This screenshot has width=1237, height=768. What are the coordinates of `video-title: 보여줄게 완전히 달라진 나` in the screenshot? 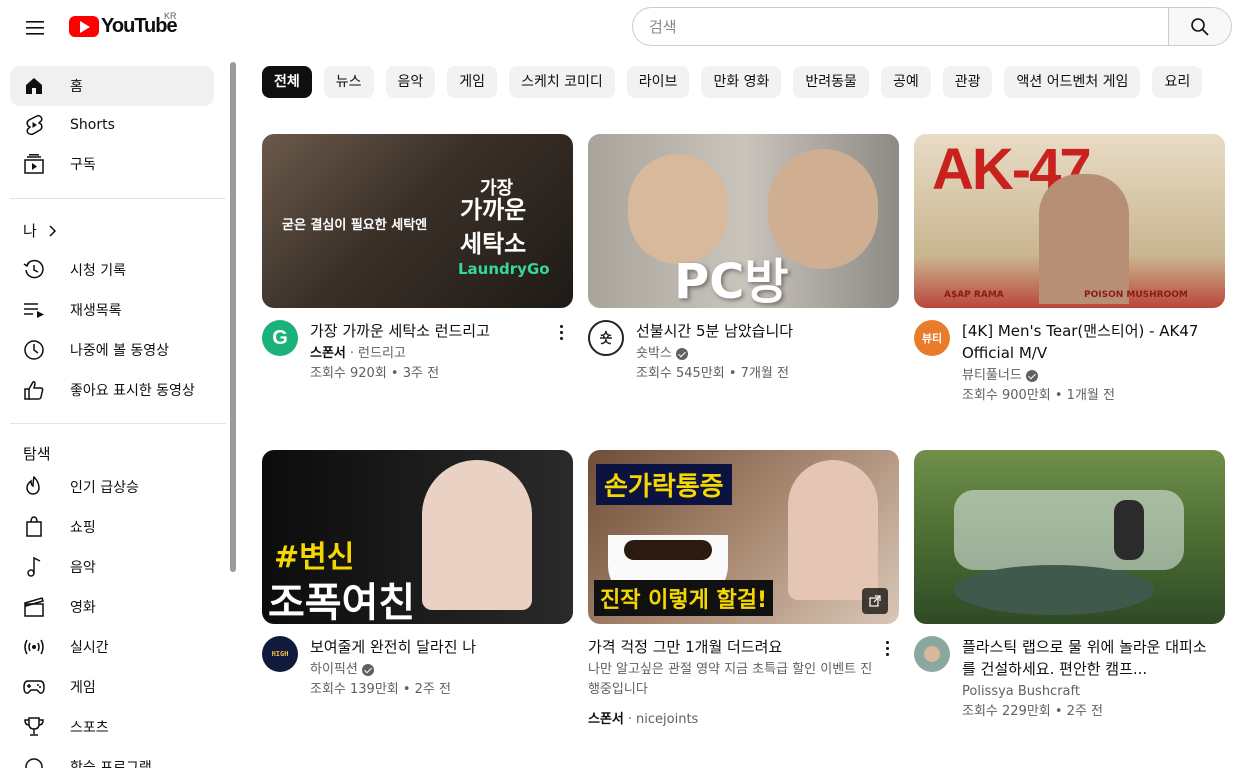 It's located at (432, 647).